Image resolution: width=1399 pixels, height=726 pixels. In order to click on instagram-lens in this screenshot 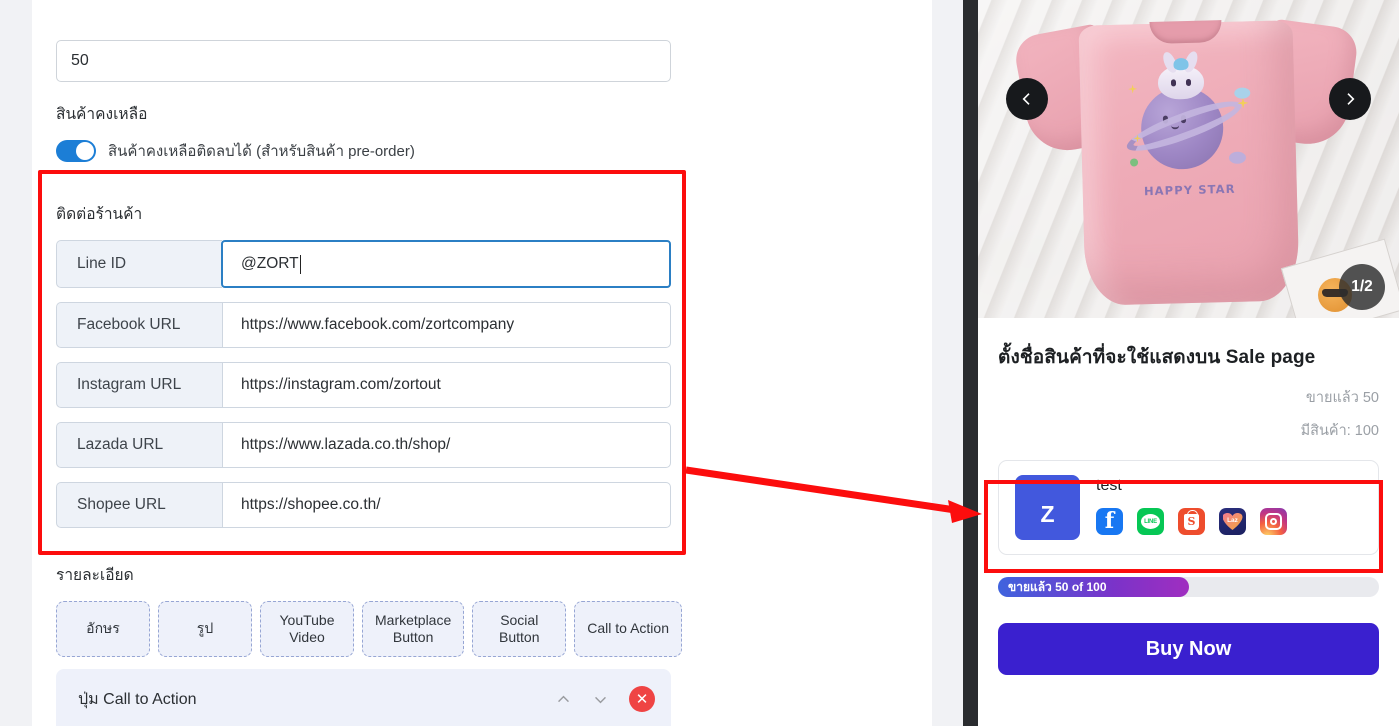, I will do `click(1273, 521)`.